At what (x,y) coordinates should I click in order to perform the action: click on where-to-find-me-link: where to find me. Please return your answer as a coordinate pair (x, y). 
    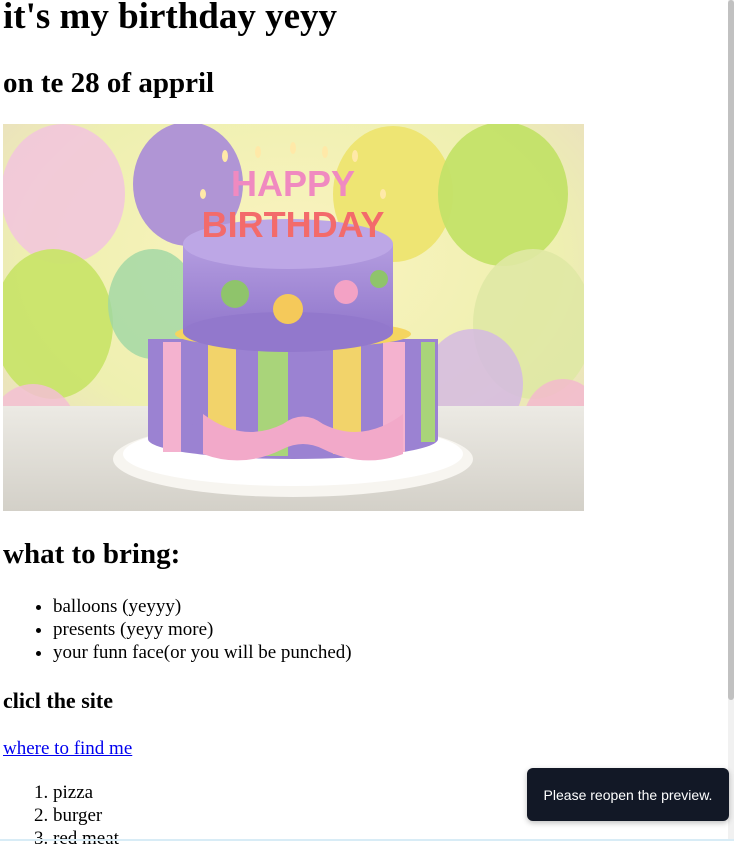
    Looking at the image, I should click on (67, 749).